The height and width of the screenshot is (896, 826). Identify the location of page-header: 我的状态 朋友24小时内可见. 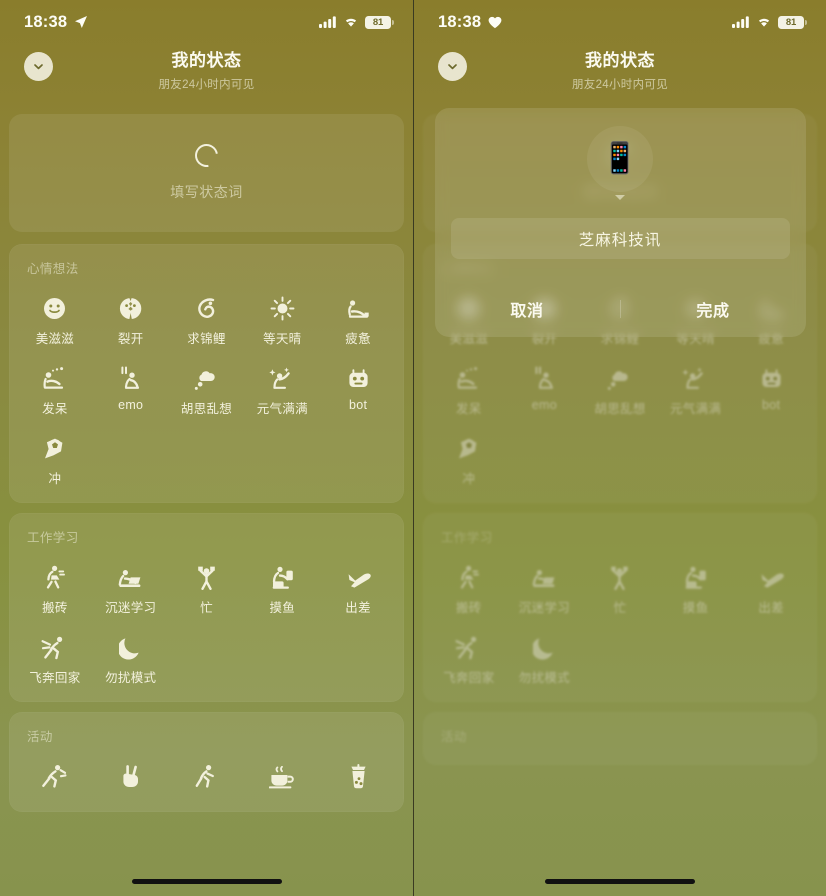
(206, 75).